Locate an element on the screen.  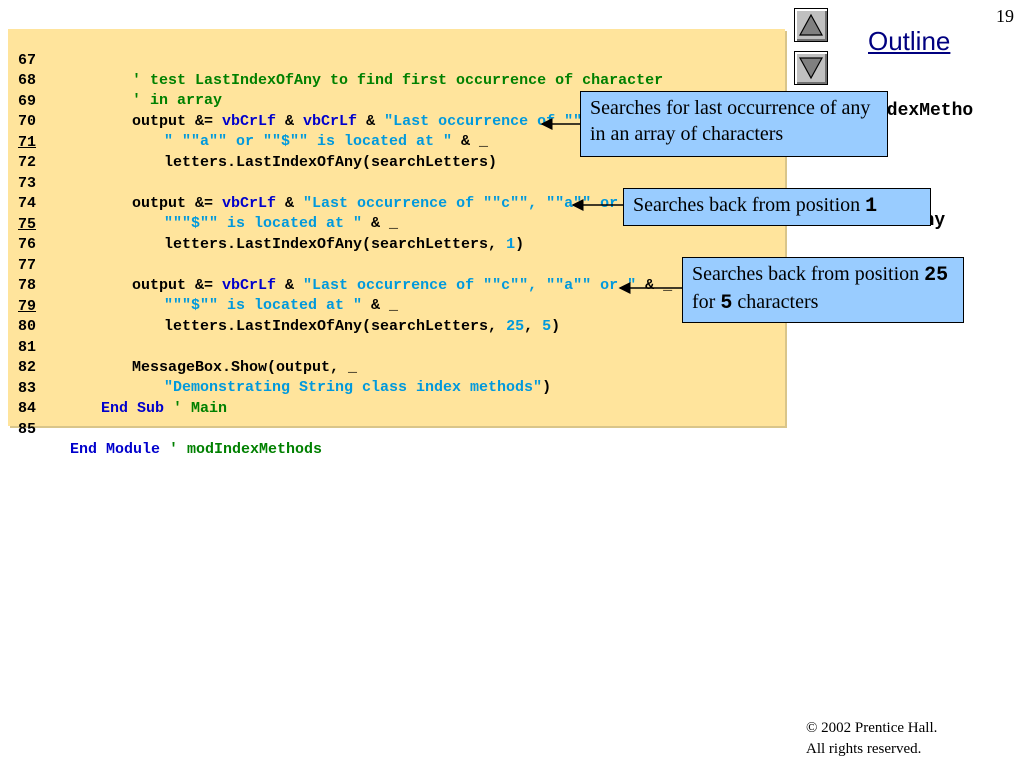
callout-code: 25 is located at coordinates (936, 275).